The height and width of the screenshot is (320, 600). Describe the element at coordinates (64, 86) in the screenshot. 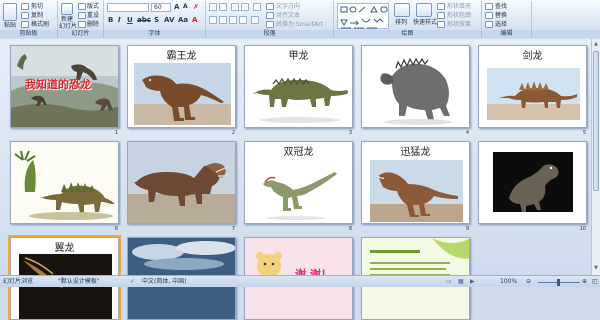

I see `slide-thumbnail-1: 我知道的恐龙` at that location.